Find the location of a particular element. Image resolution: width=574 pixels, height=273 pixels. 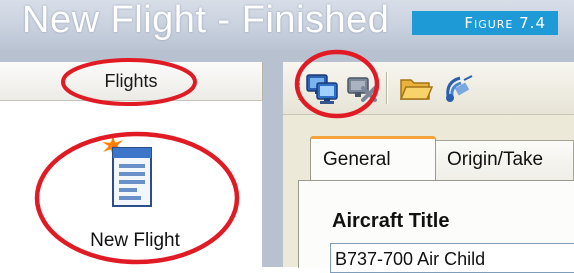

open-folder-button is located at coordinates (416, 88).